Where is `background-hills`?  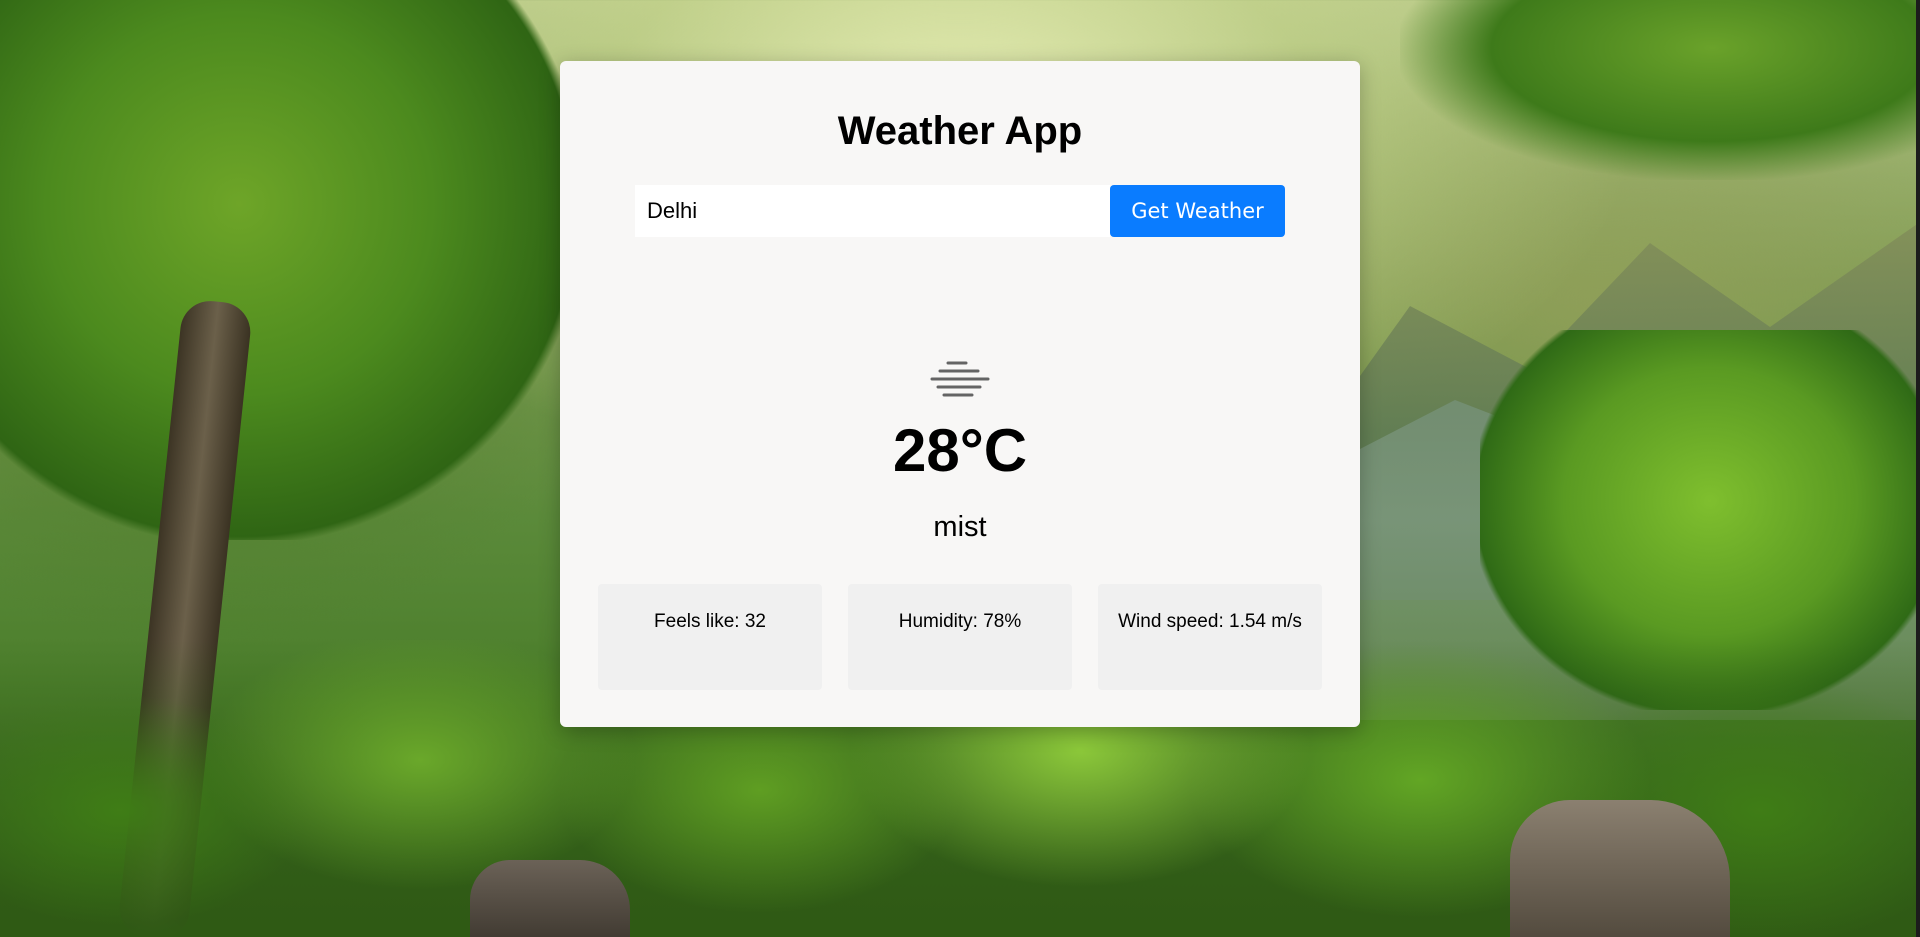
background-hills is located at coordinates (1610, 540).